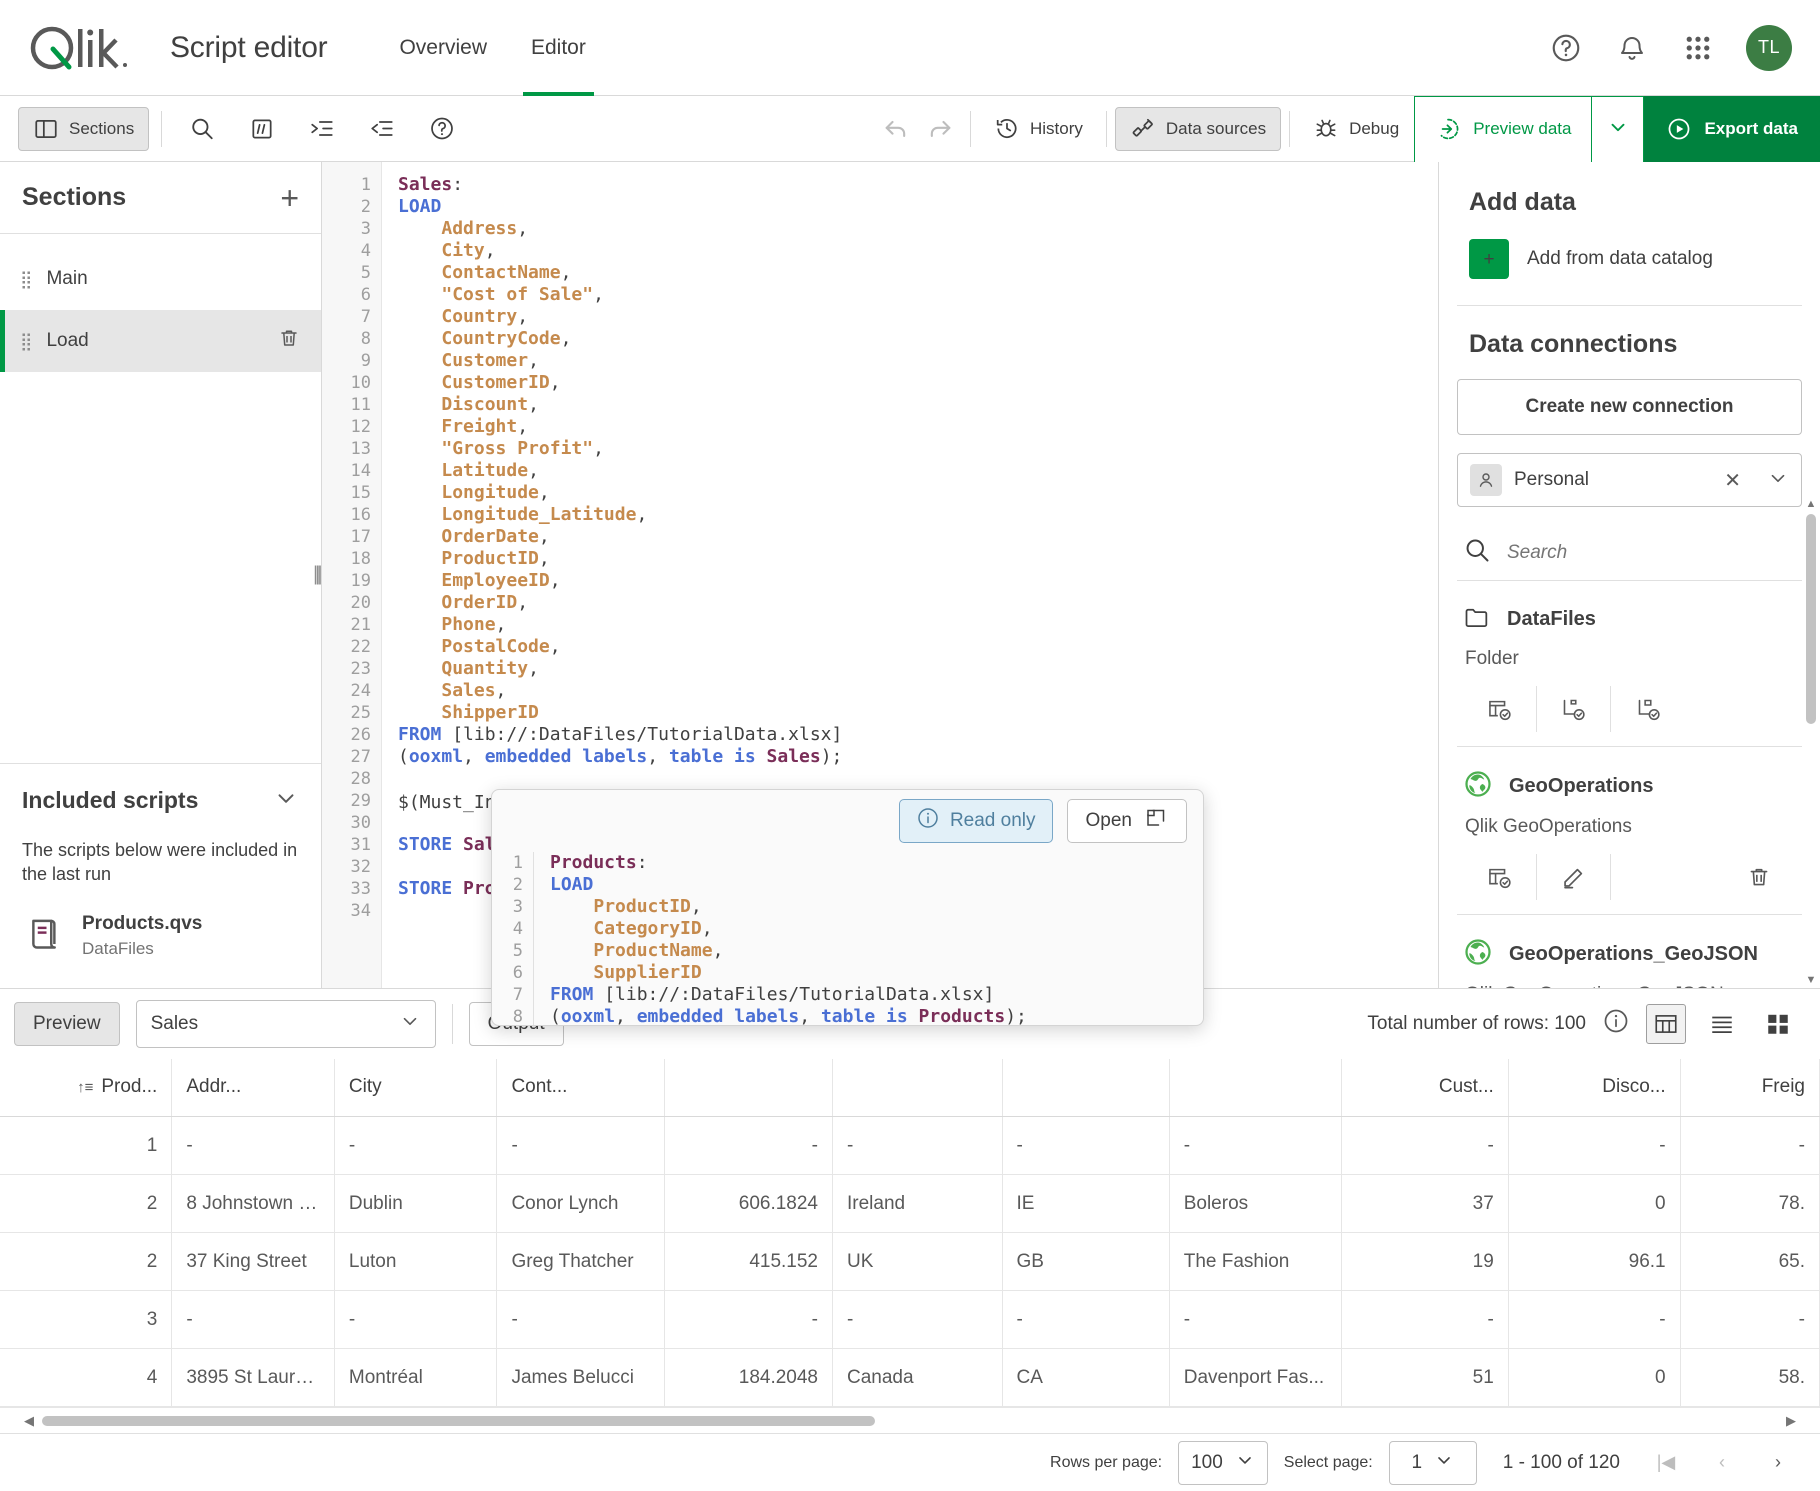 This screenshot has height=1491, width=1820. Describe the element at coordinates (1732, 128) in the screenshot. I see `export-data-button: Export data` at that location.